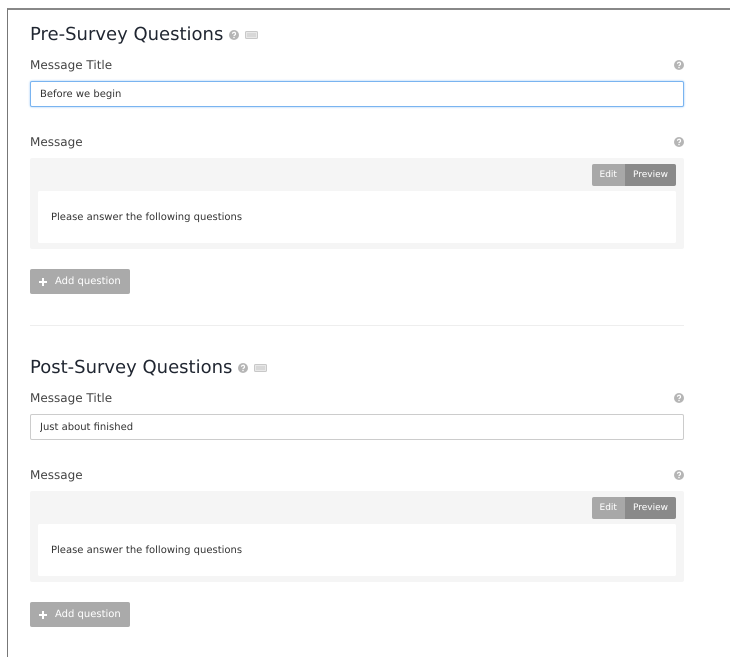 This screenshot has width=730, height=657. What do you see at coordinates (357, 94) in the screenshot?
I see `input-field: Before we begin` at bounding box center [357, 94].